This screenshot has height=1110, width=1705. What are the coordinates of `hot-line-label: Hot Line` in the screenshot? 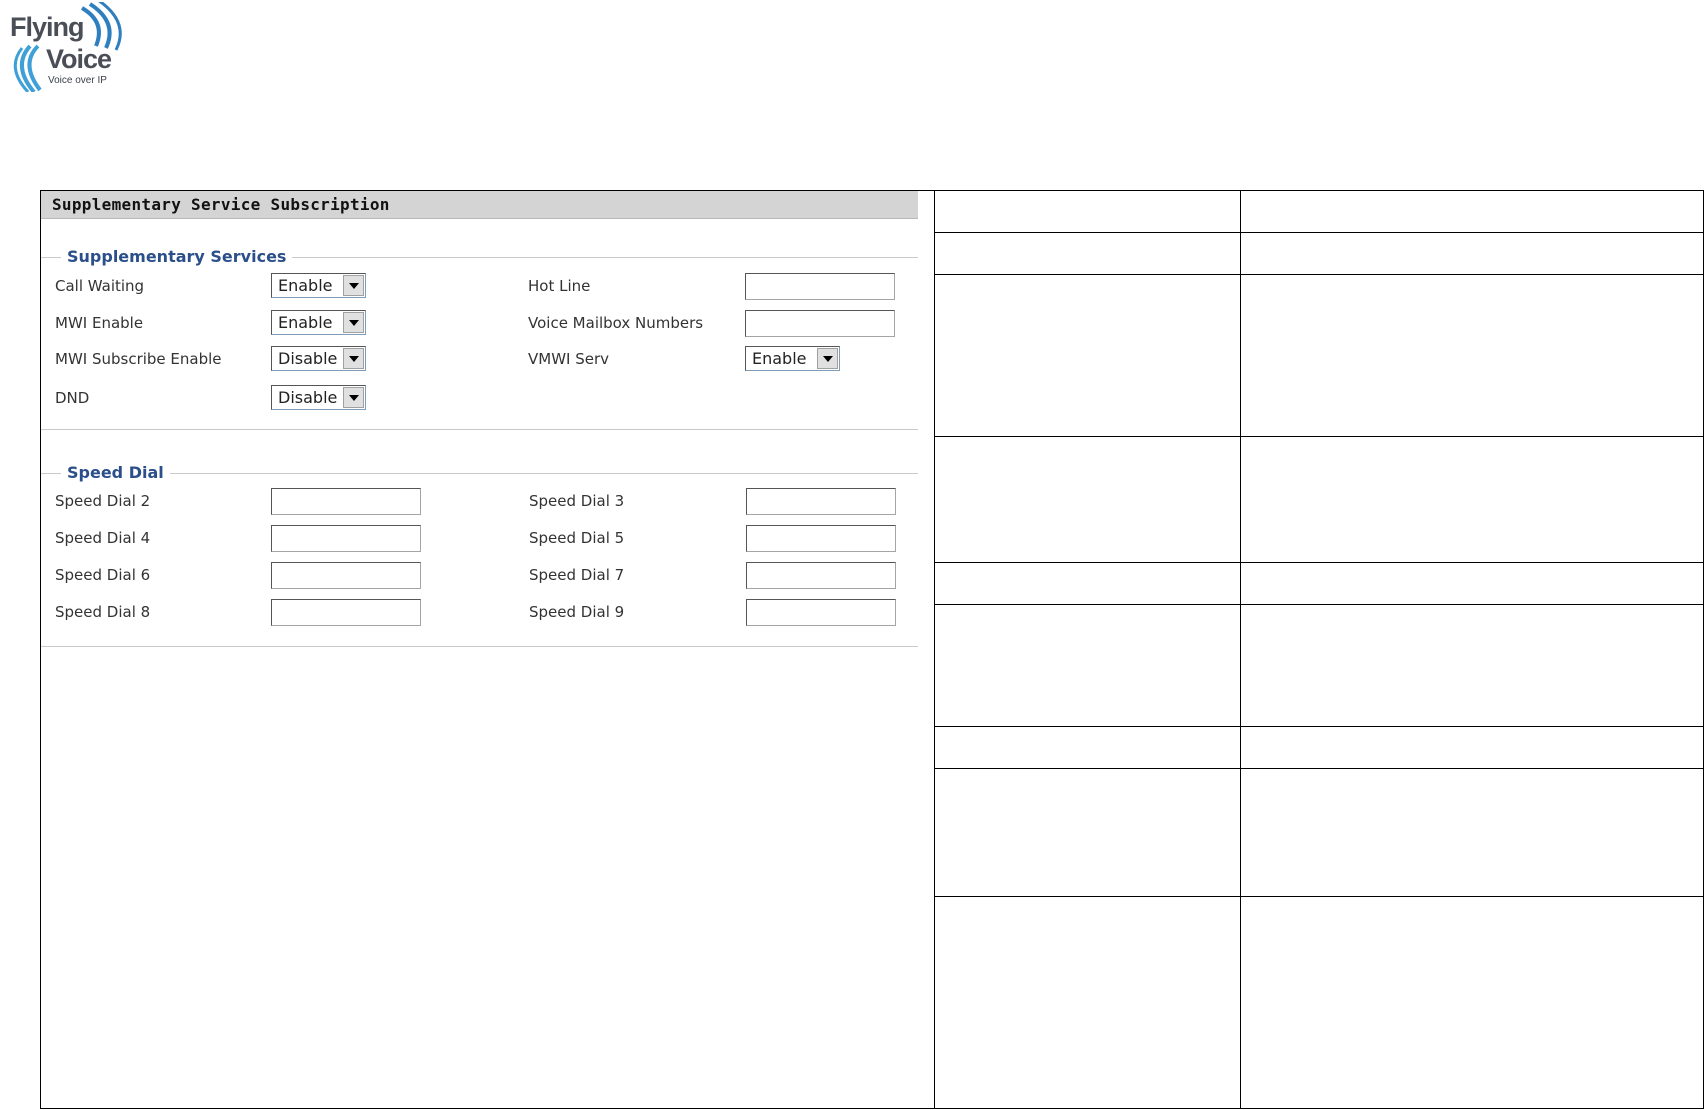 It's located at (559, 286).